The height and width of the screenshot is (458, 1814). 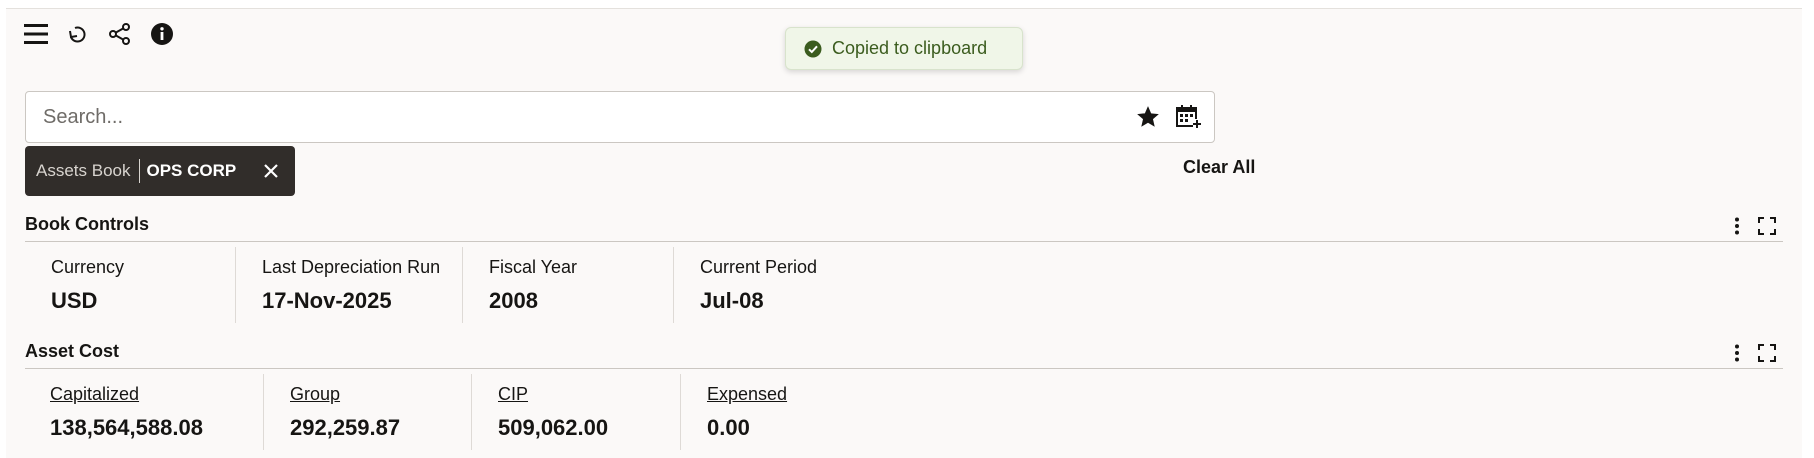 What do you see at coordinates (87, 224) in the screenshot?
I see `section-title: Book Controls` at bounding box center [87, 224].